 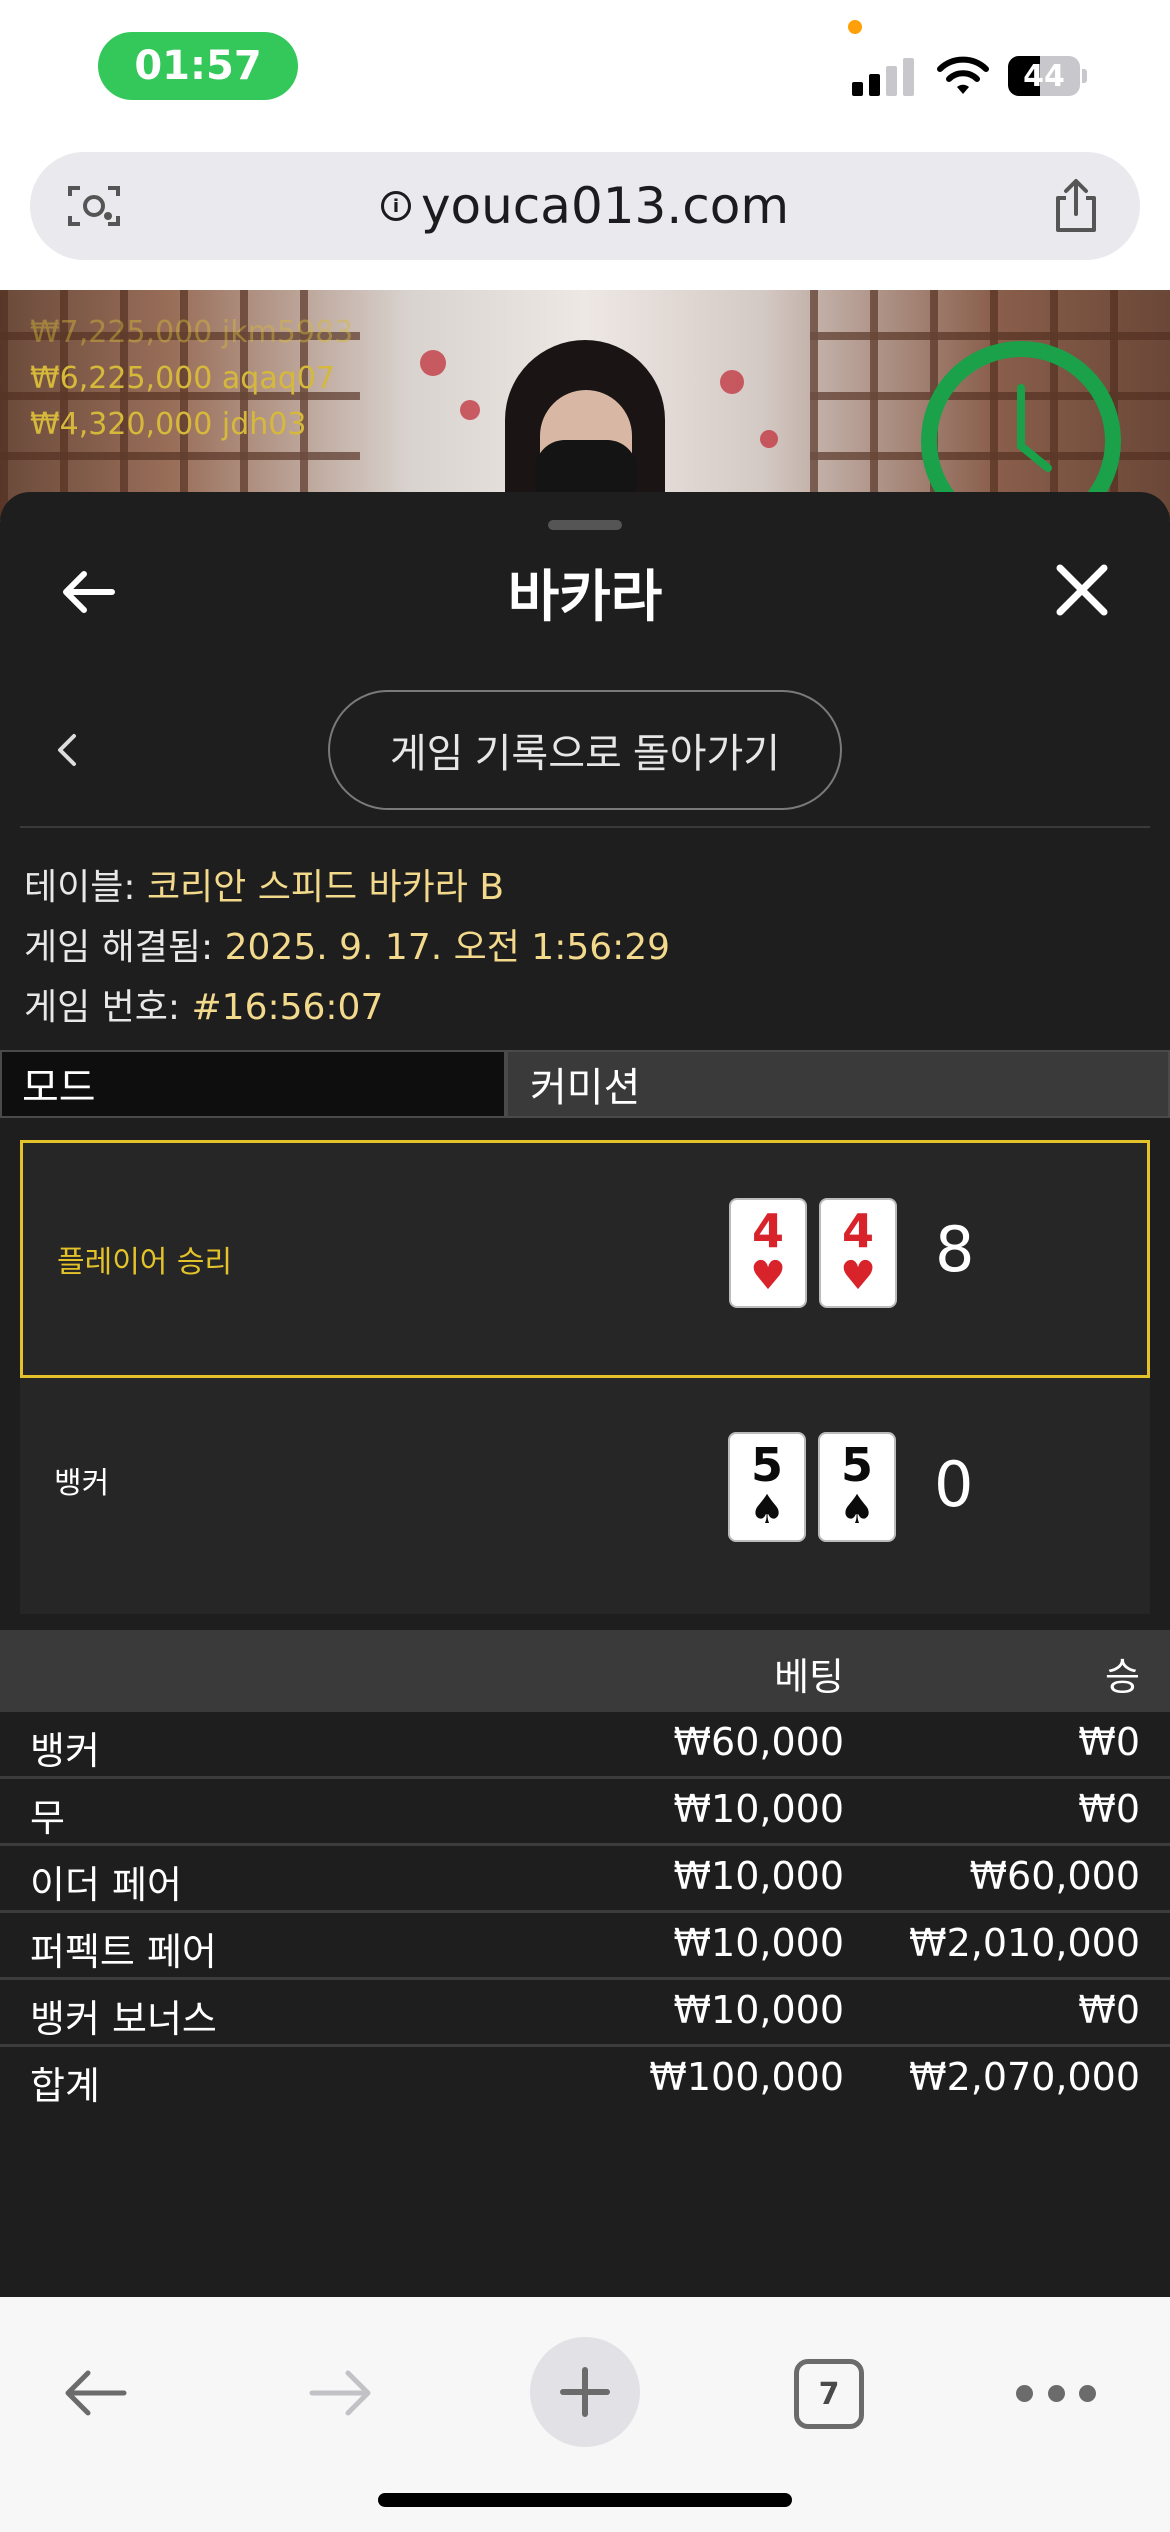 I want to click on table-info: 테이블: 코리안 스피드 바카라 B, so click(x=264, y=884).